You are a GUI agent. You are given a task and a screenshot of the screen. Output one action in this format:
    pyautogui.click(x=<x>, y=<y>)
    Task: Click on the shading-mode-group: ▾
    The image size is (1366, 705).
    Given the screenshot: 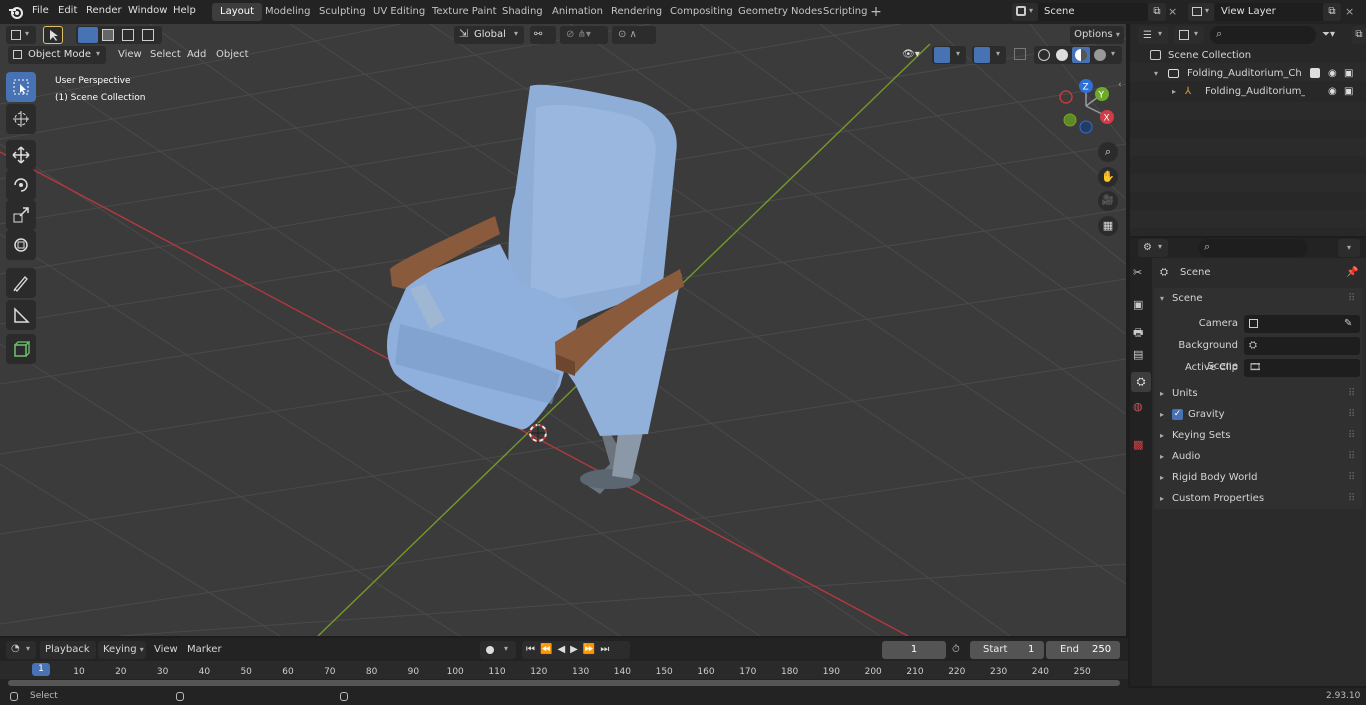 What is the action you would take?
    pyautogui.click(x=1078, y=55)
    